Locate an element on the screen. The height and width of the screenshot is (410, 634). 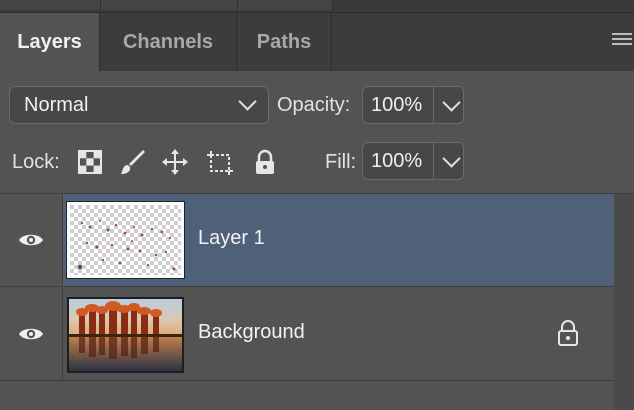
panel-tab-bar: Layers Channels Paths is located at coordinates (317, 41).